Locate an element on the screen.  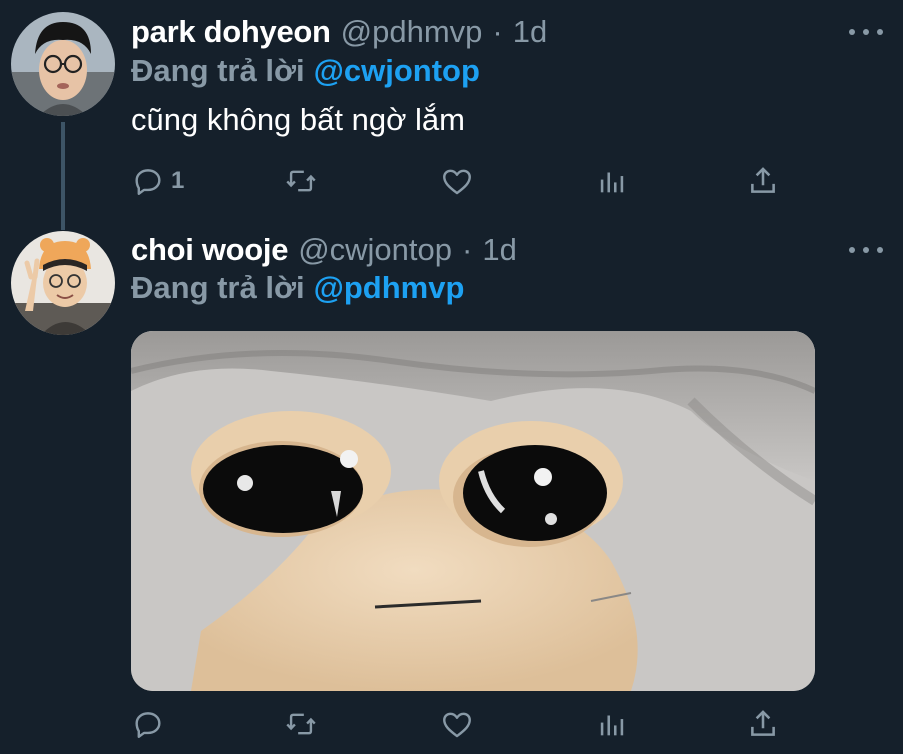
author-handle: @pdhmvp is located at coordinates (412, 32).